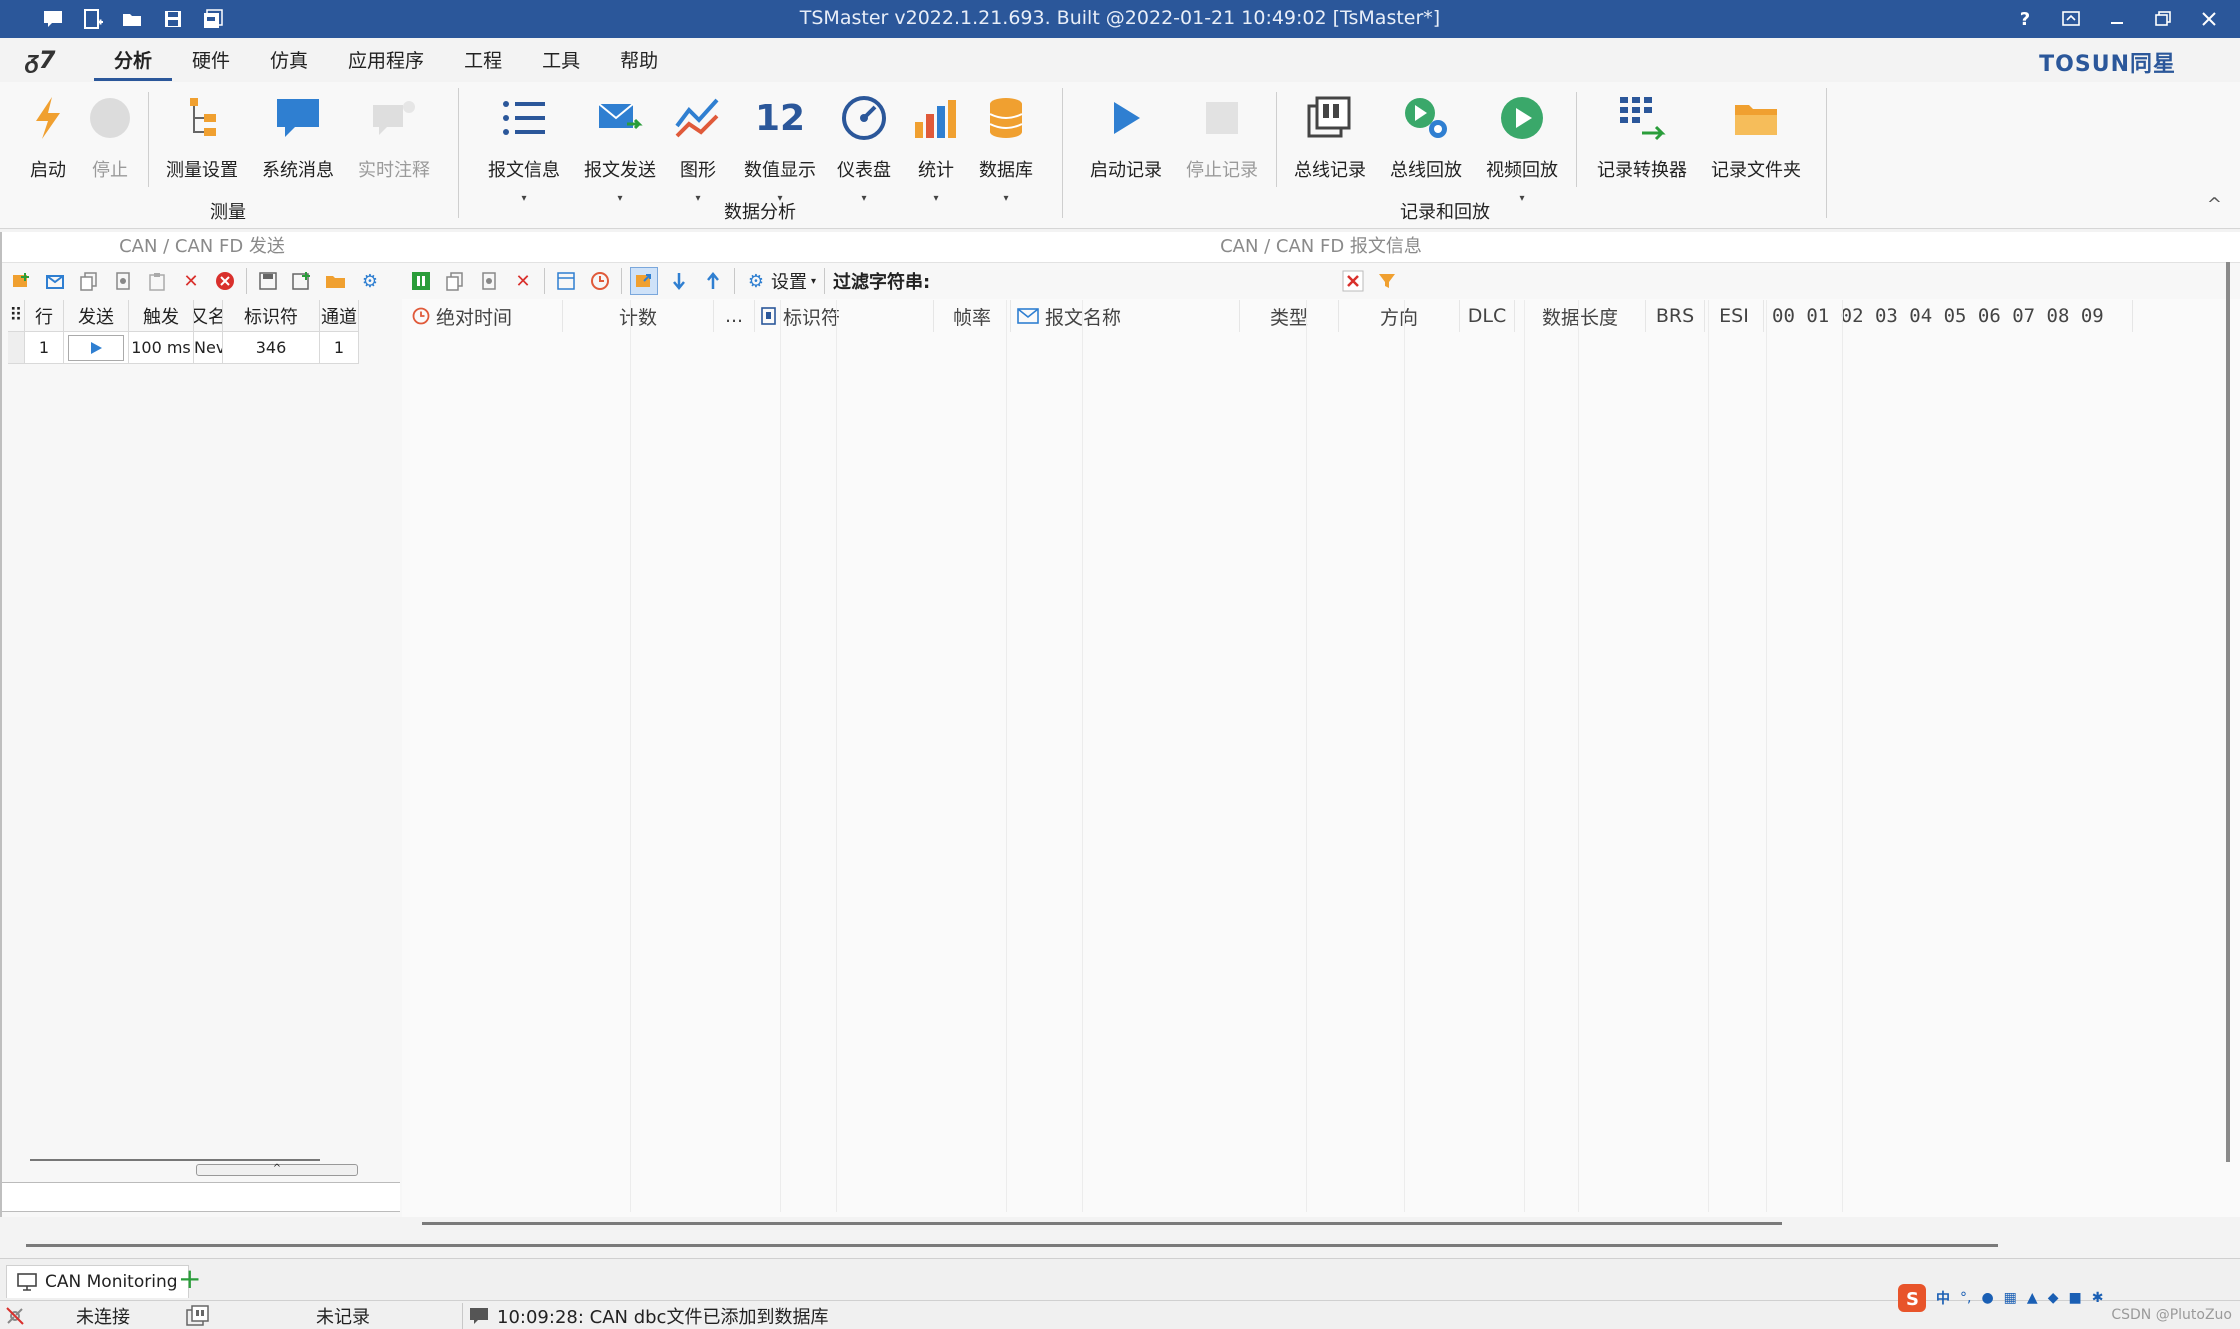 The image size is (2240, 1329). Describe the element at coordinates (1580, 316) in the screenshot. I see `col-data-length: 数据长度` at that location.